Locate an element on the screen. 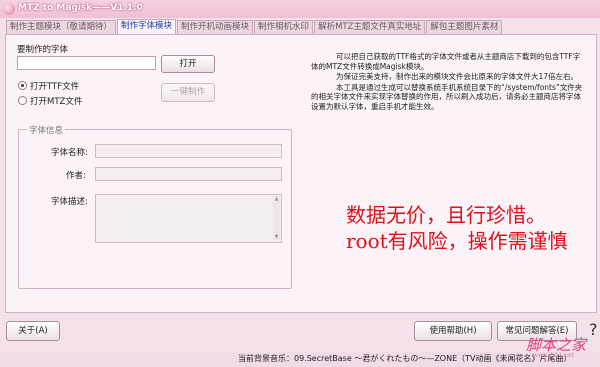 The width and height of the screenshot is (600, 367). font-name-field is located at coordinates (188, 151).